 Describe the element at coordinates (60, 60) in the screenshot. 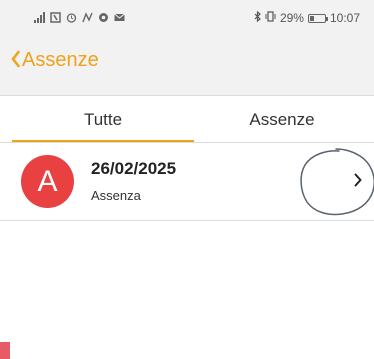

I see `back-button-label: Assenze` at that location.